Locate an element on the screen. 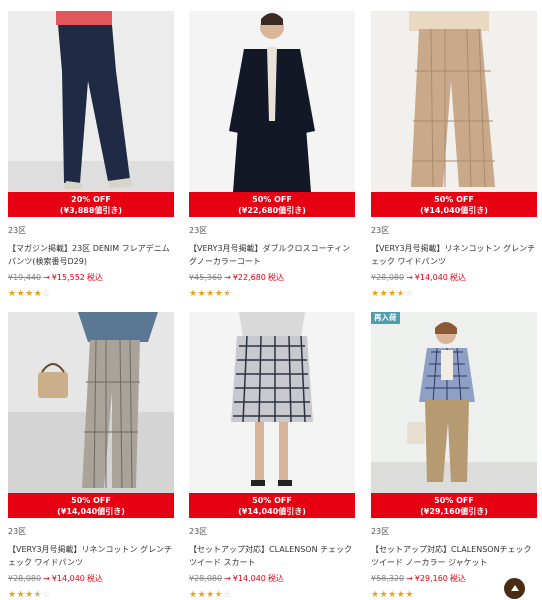  product-name: 【セットアップ対応】CLALENSONチェックツイード ノーカラー ジャケット is located at coordinates (454, 556).